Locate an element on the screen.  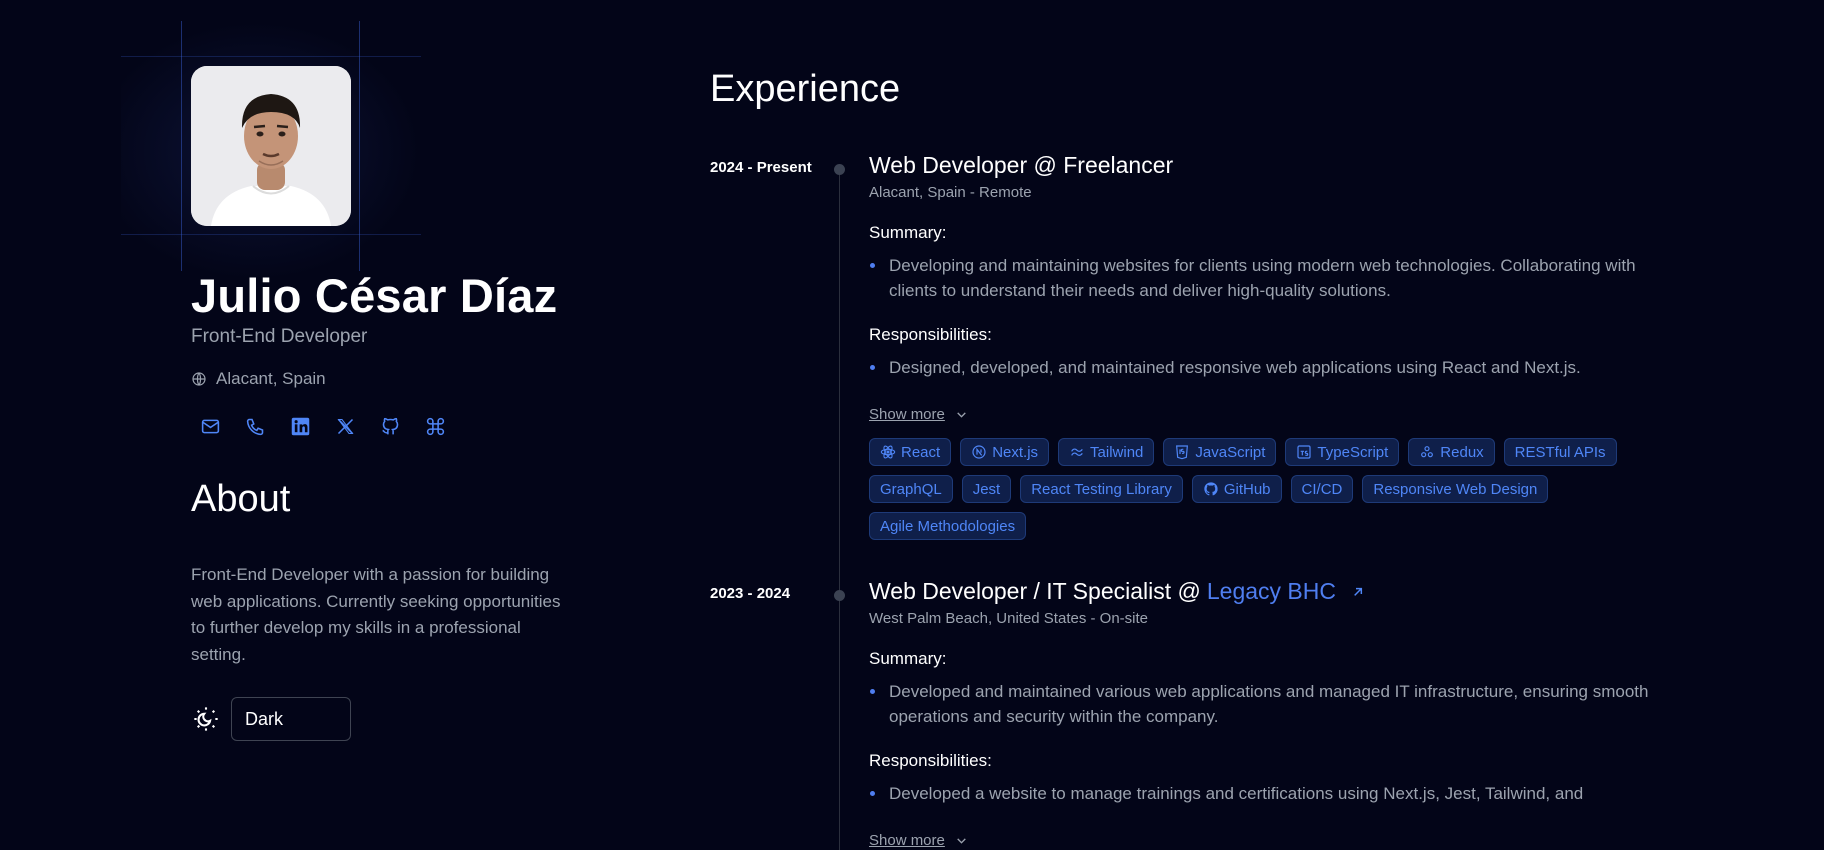
linkedin-link is located at coordinates (300, 426).